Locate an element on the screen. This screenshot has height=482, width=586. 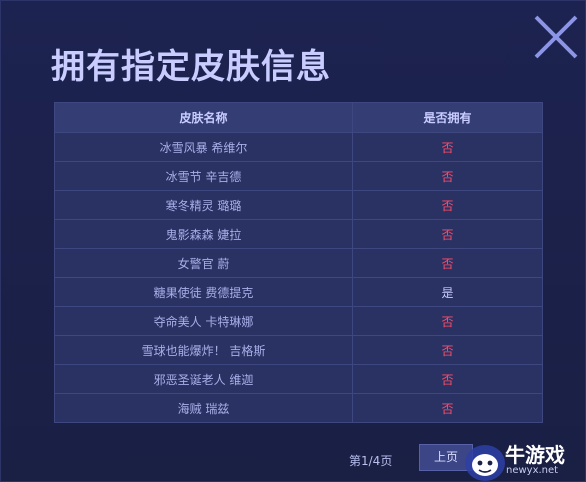
watermark-url: newyx.net is located at coordinates (532, 470).